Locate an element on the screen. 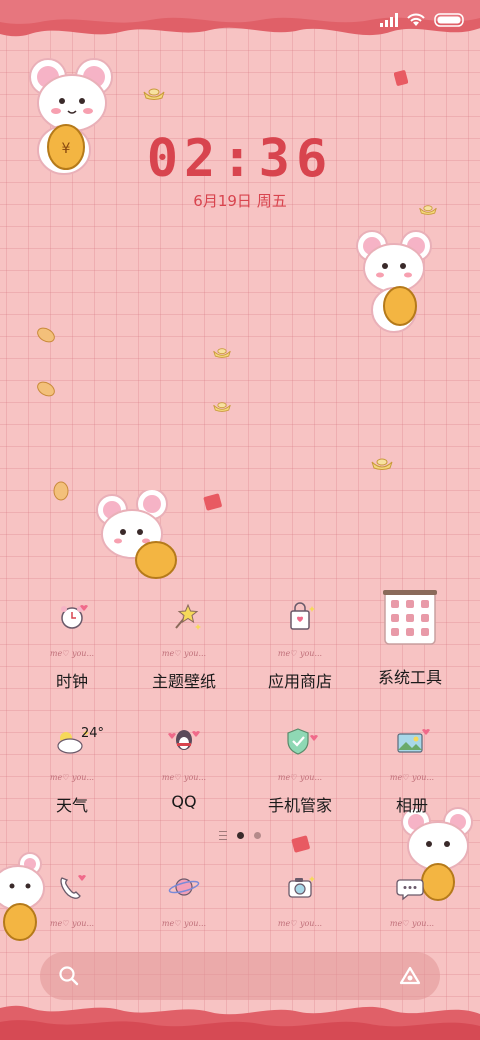 This screenshot has width=480, height=1040. page-dot is located at coordinates (257, 835).